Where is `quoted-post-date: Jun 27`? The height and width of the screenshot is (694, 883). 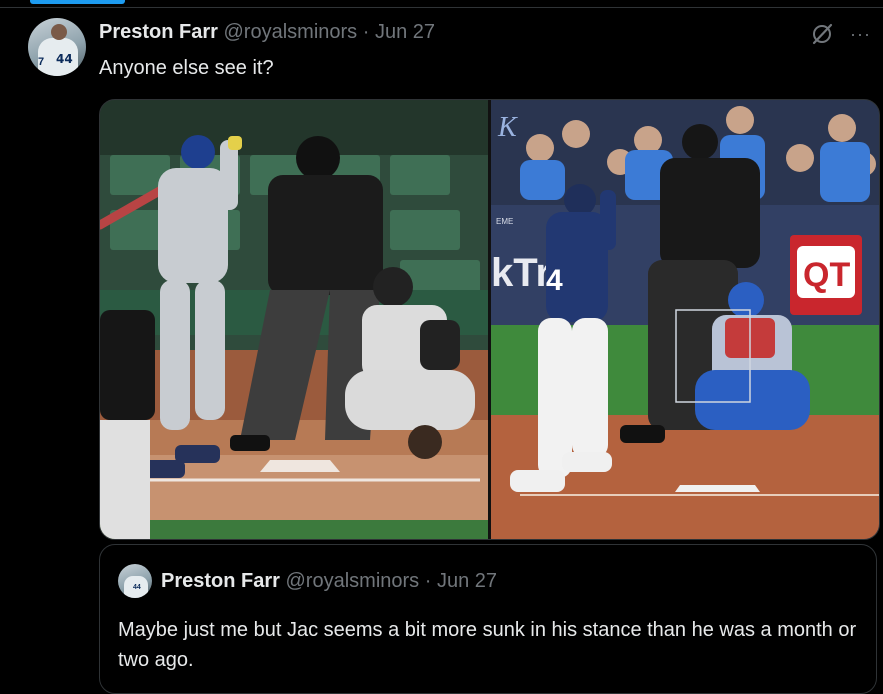
quoted-post-date: Jun 27 is located at coordinates (467, 581).